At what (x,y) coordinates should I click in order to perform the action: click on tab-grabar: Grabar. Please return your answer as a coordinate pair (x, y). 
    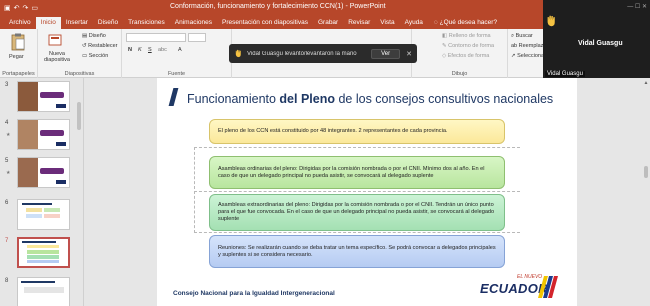
    Looking at the image, I should click on (328, 23).